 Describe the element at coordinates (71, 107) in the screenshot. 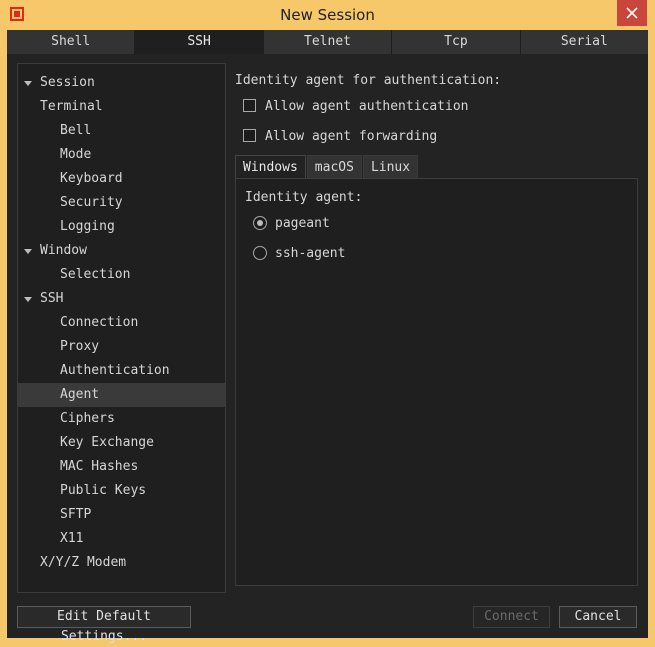

I see `tree-item-terminal: Terminal` at that location.